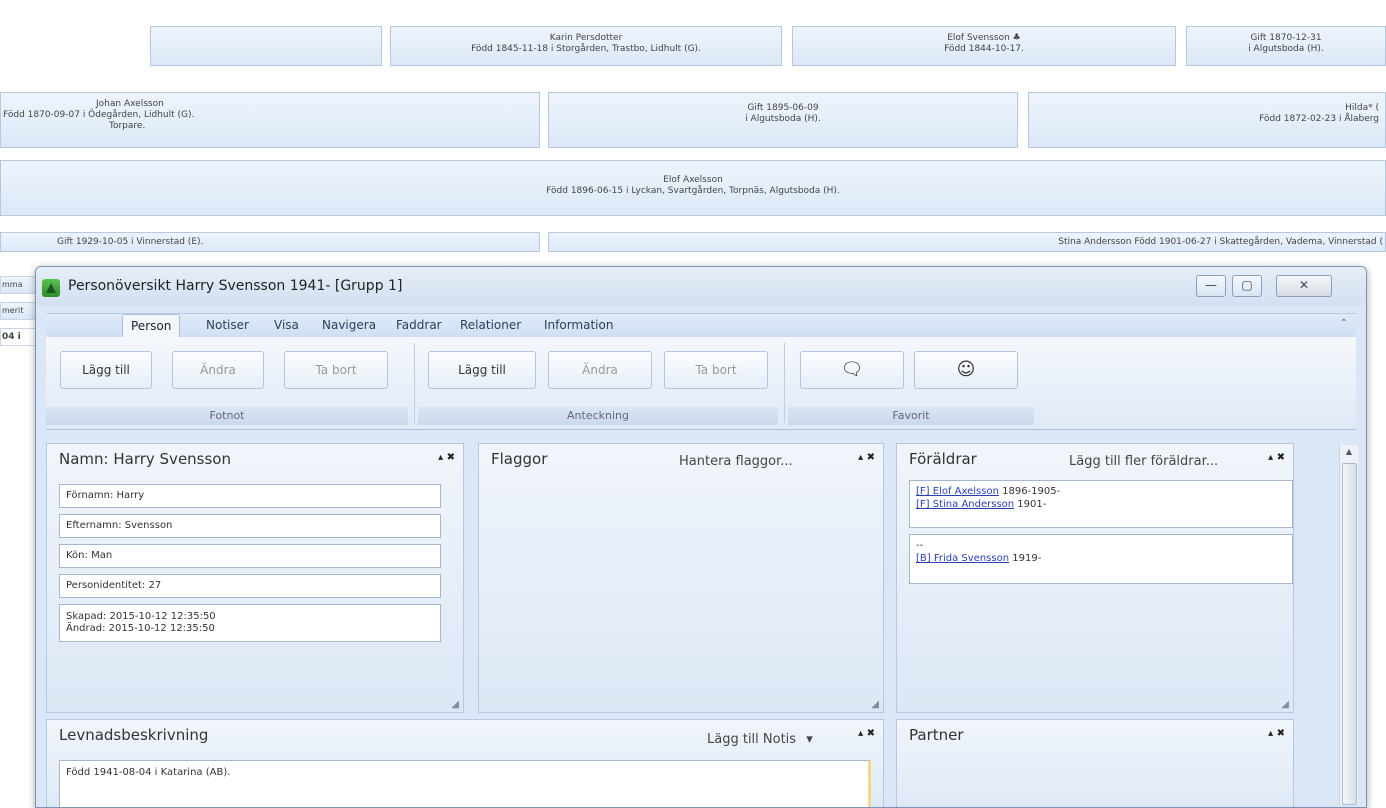  I want to click on fotnot-add-button: Lägg till, so click(106, 370).